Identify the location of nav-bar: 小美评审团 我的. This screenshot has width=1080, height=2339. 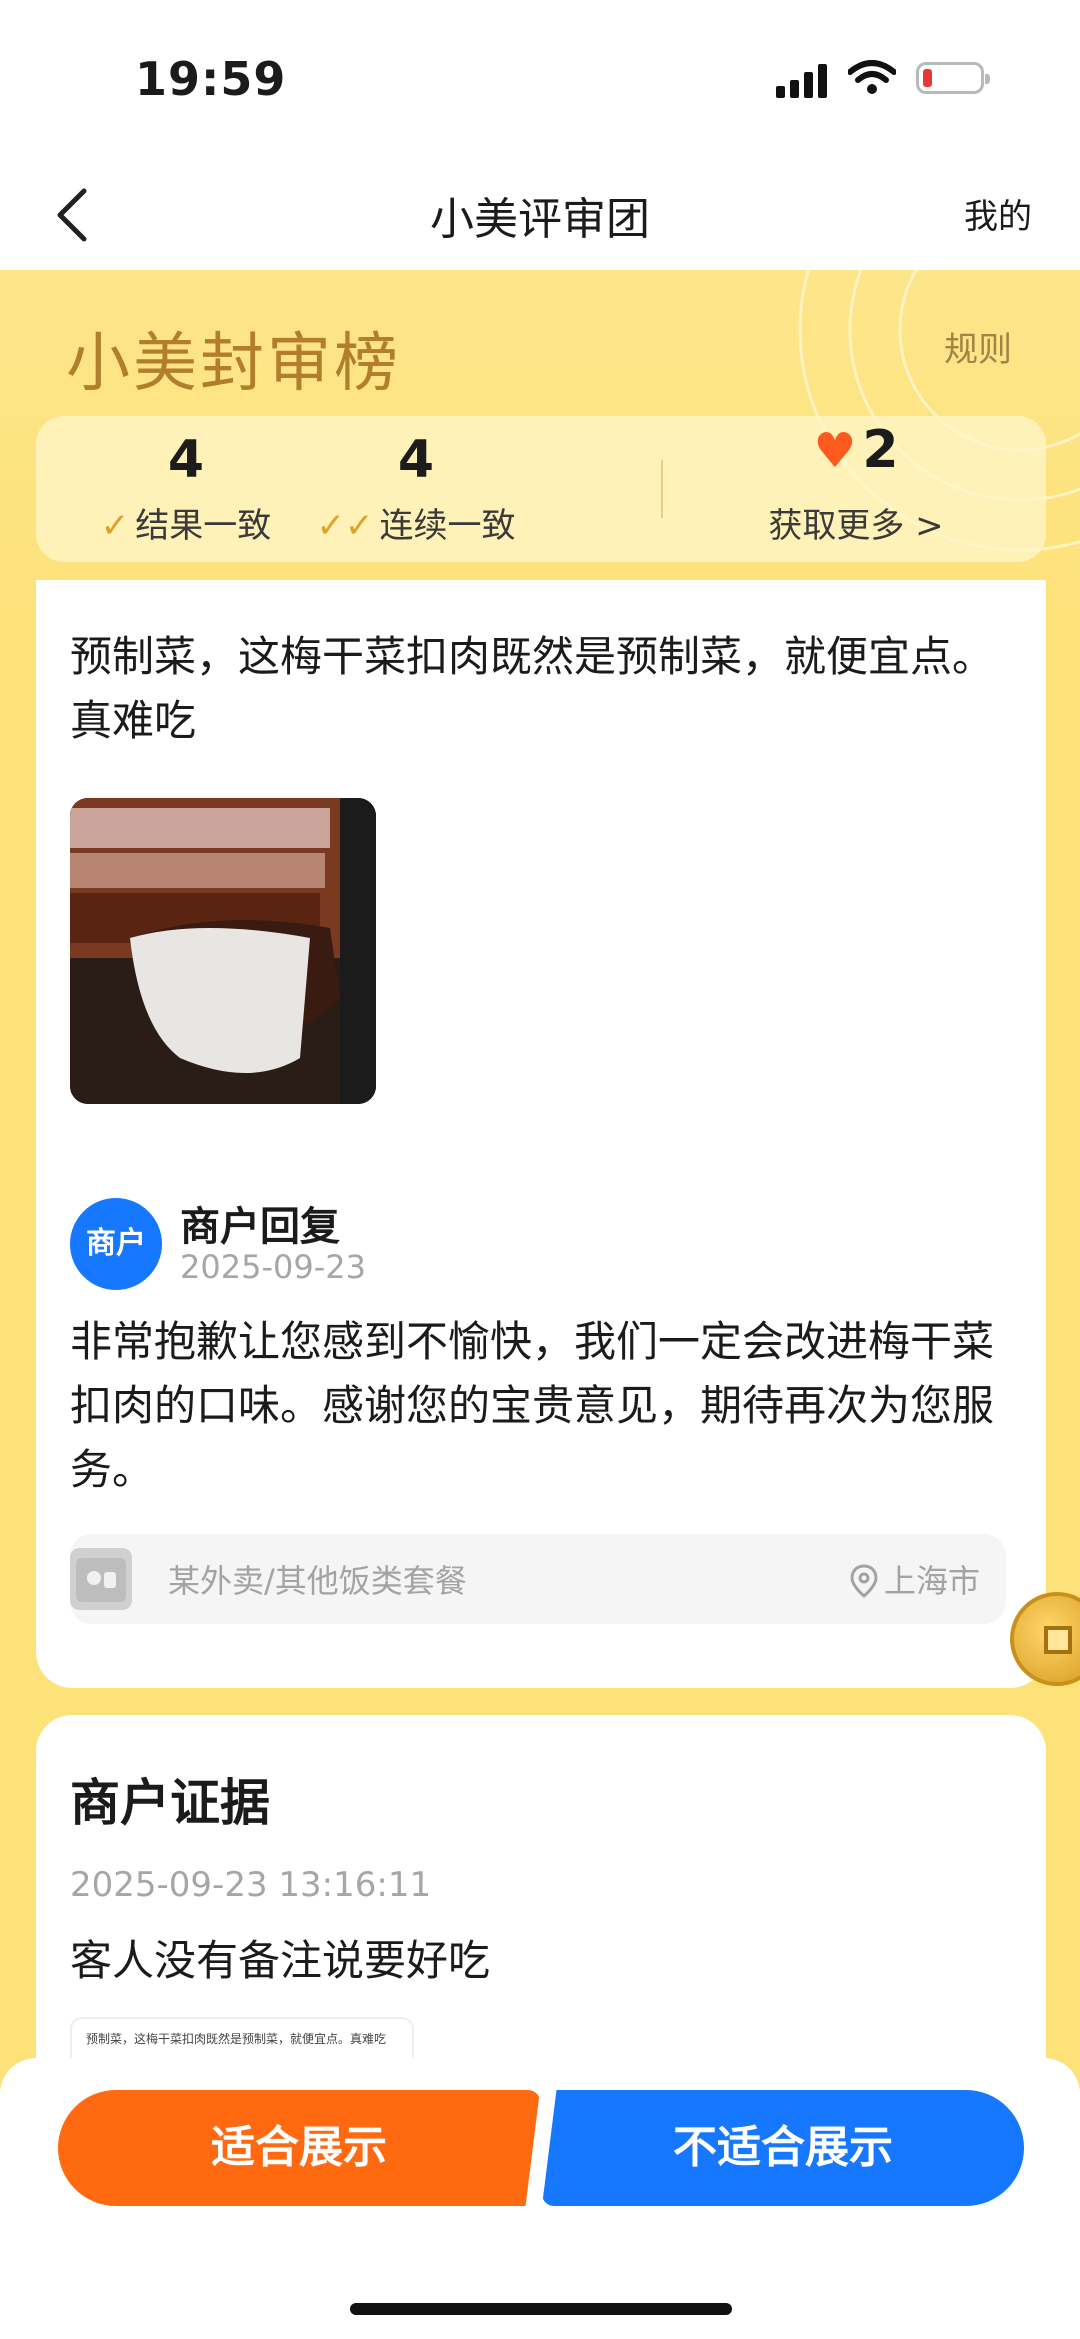
(540, 217).